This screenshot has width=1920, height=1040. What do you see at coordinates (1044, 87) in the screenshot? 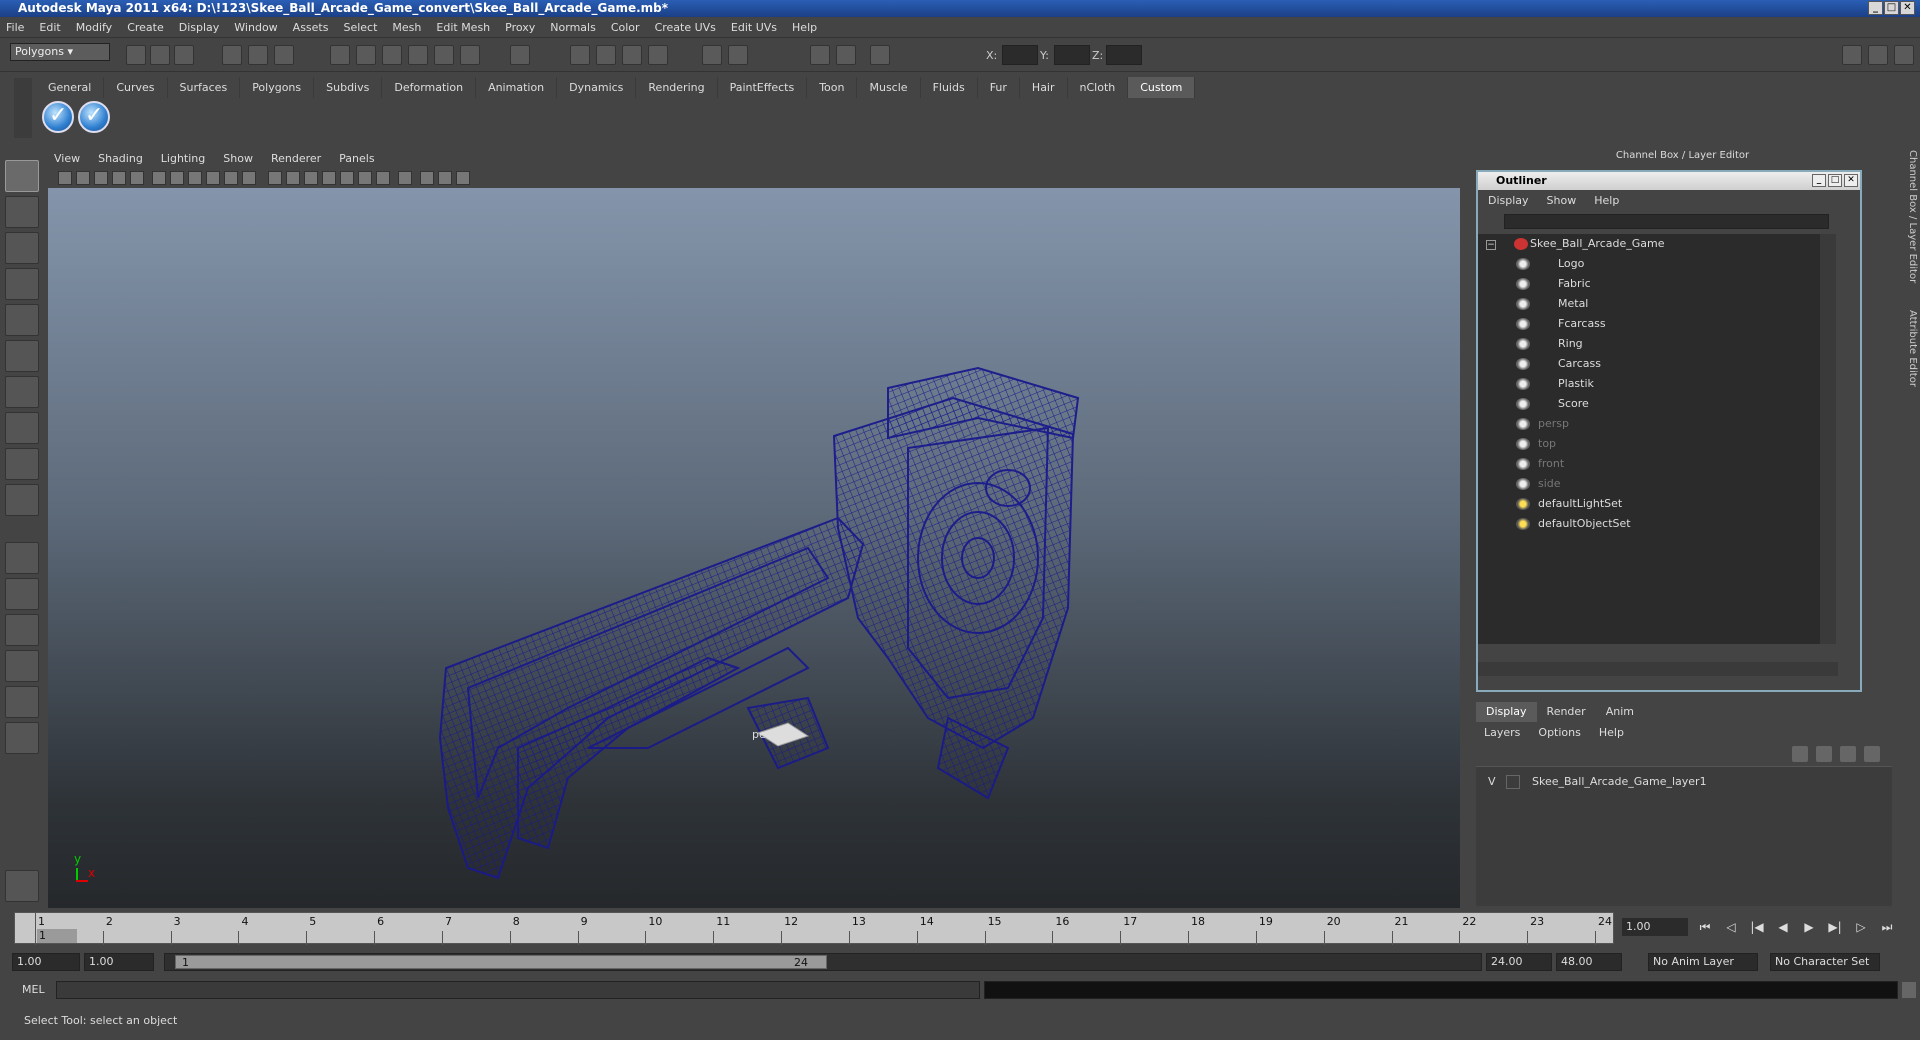
I see `shelf-tab-hair: Hair` at bounding box center [1044, 87].